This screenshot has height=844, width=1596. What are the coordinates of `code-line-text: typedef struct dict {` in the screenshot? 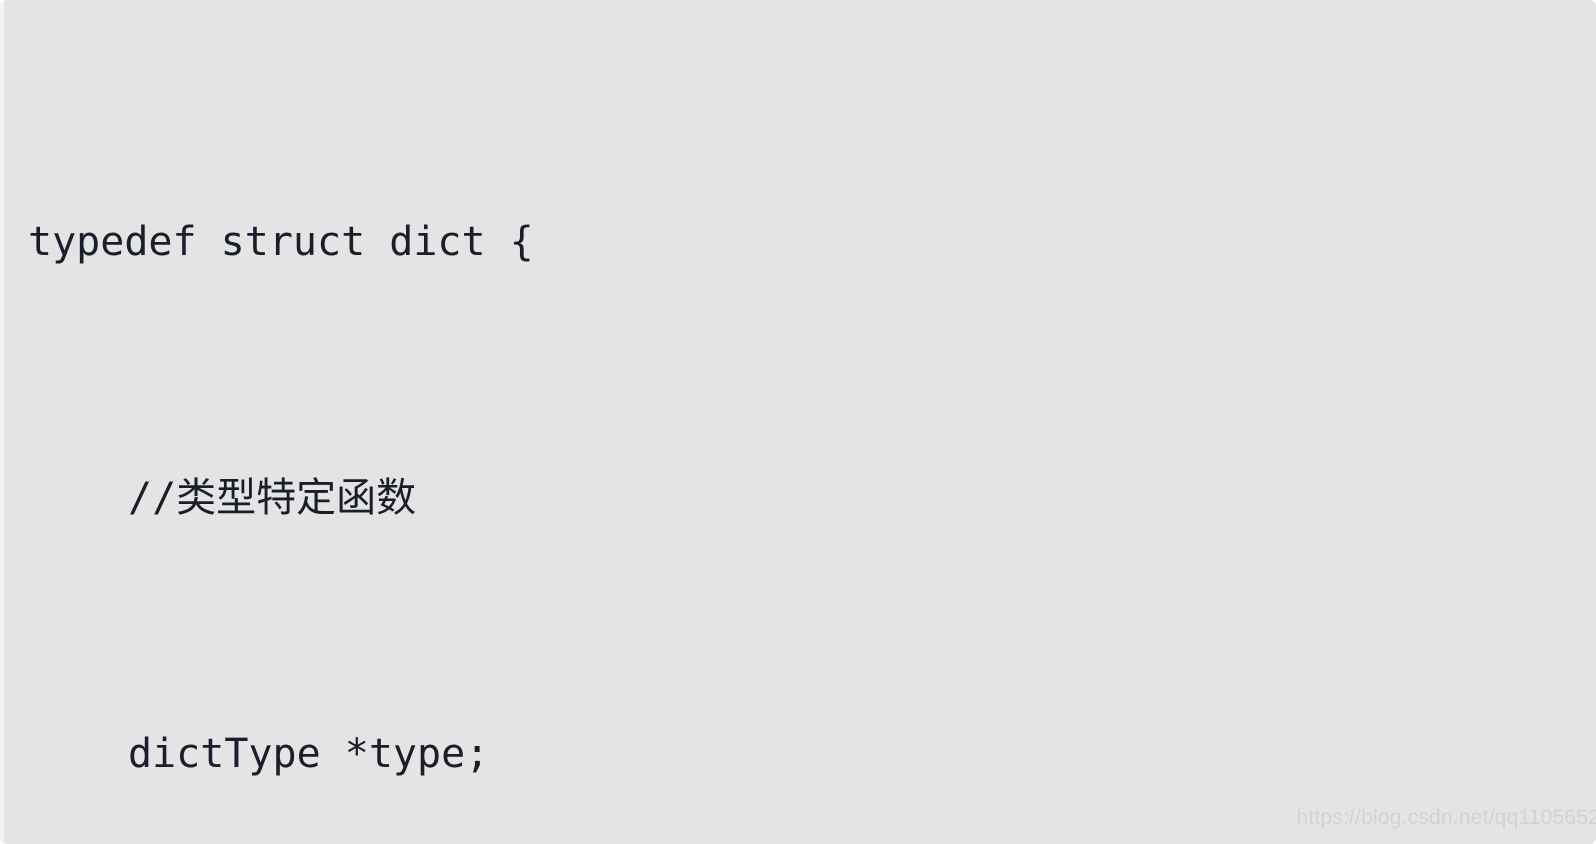 It's located at (281, 242).